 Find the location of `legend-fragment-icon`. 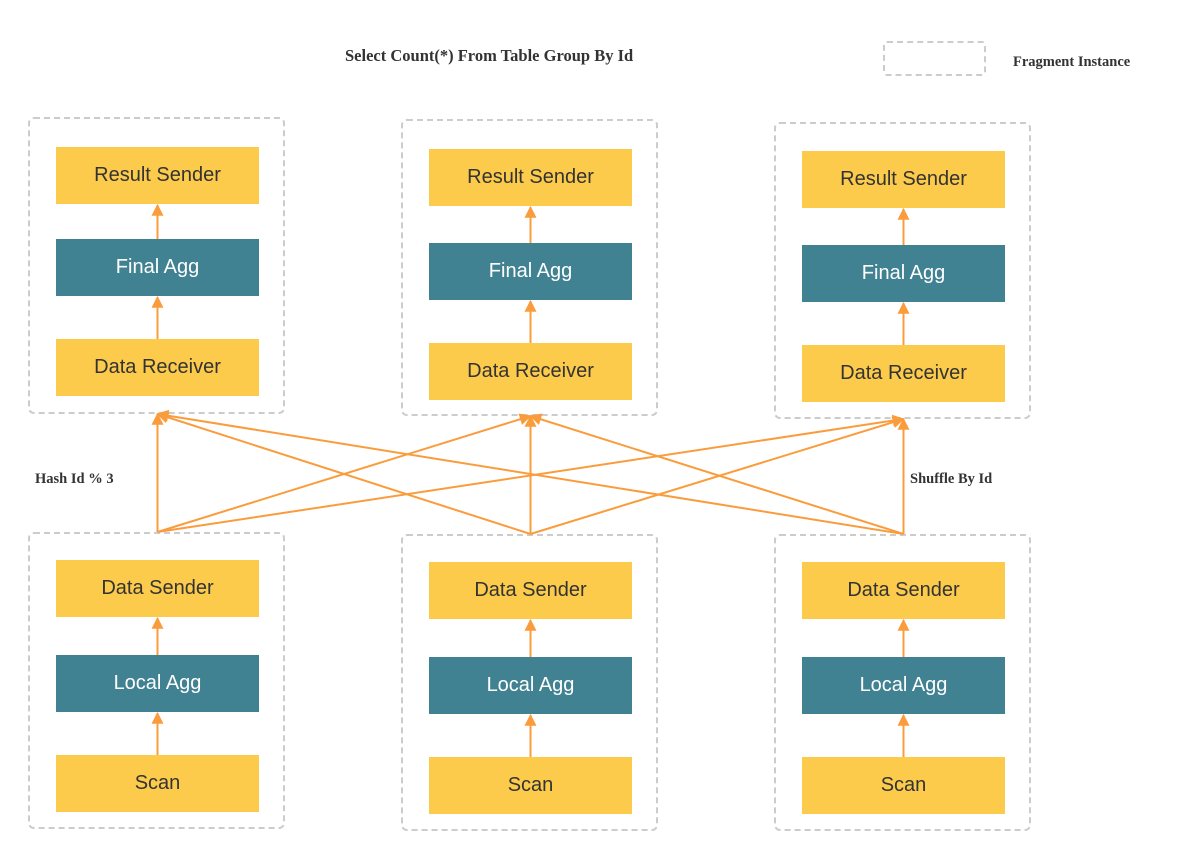

legend-fragment-icon is located at coordinates (934, 58).